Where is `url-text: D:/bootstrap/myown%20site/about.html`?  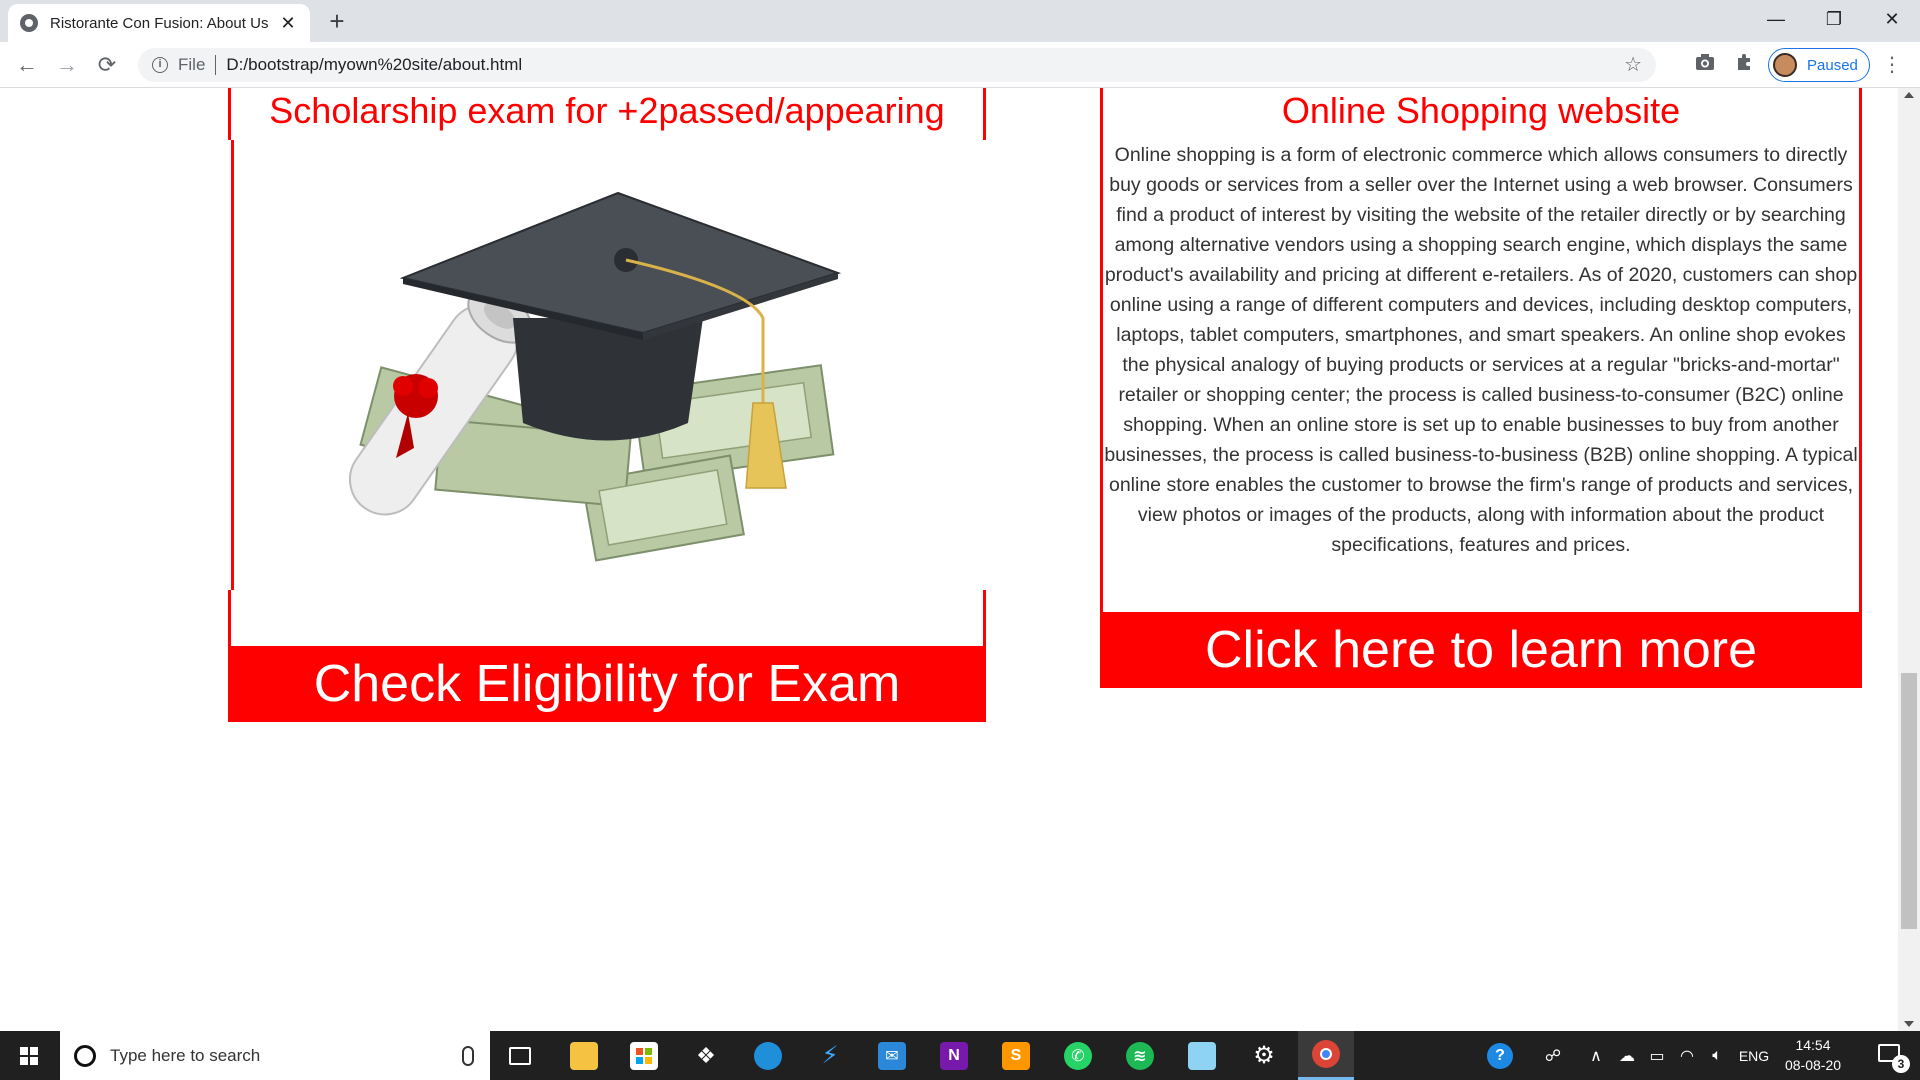 url-text: D:/bootstrap/myown%20site/about.html is located at coordinates (374, 65).